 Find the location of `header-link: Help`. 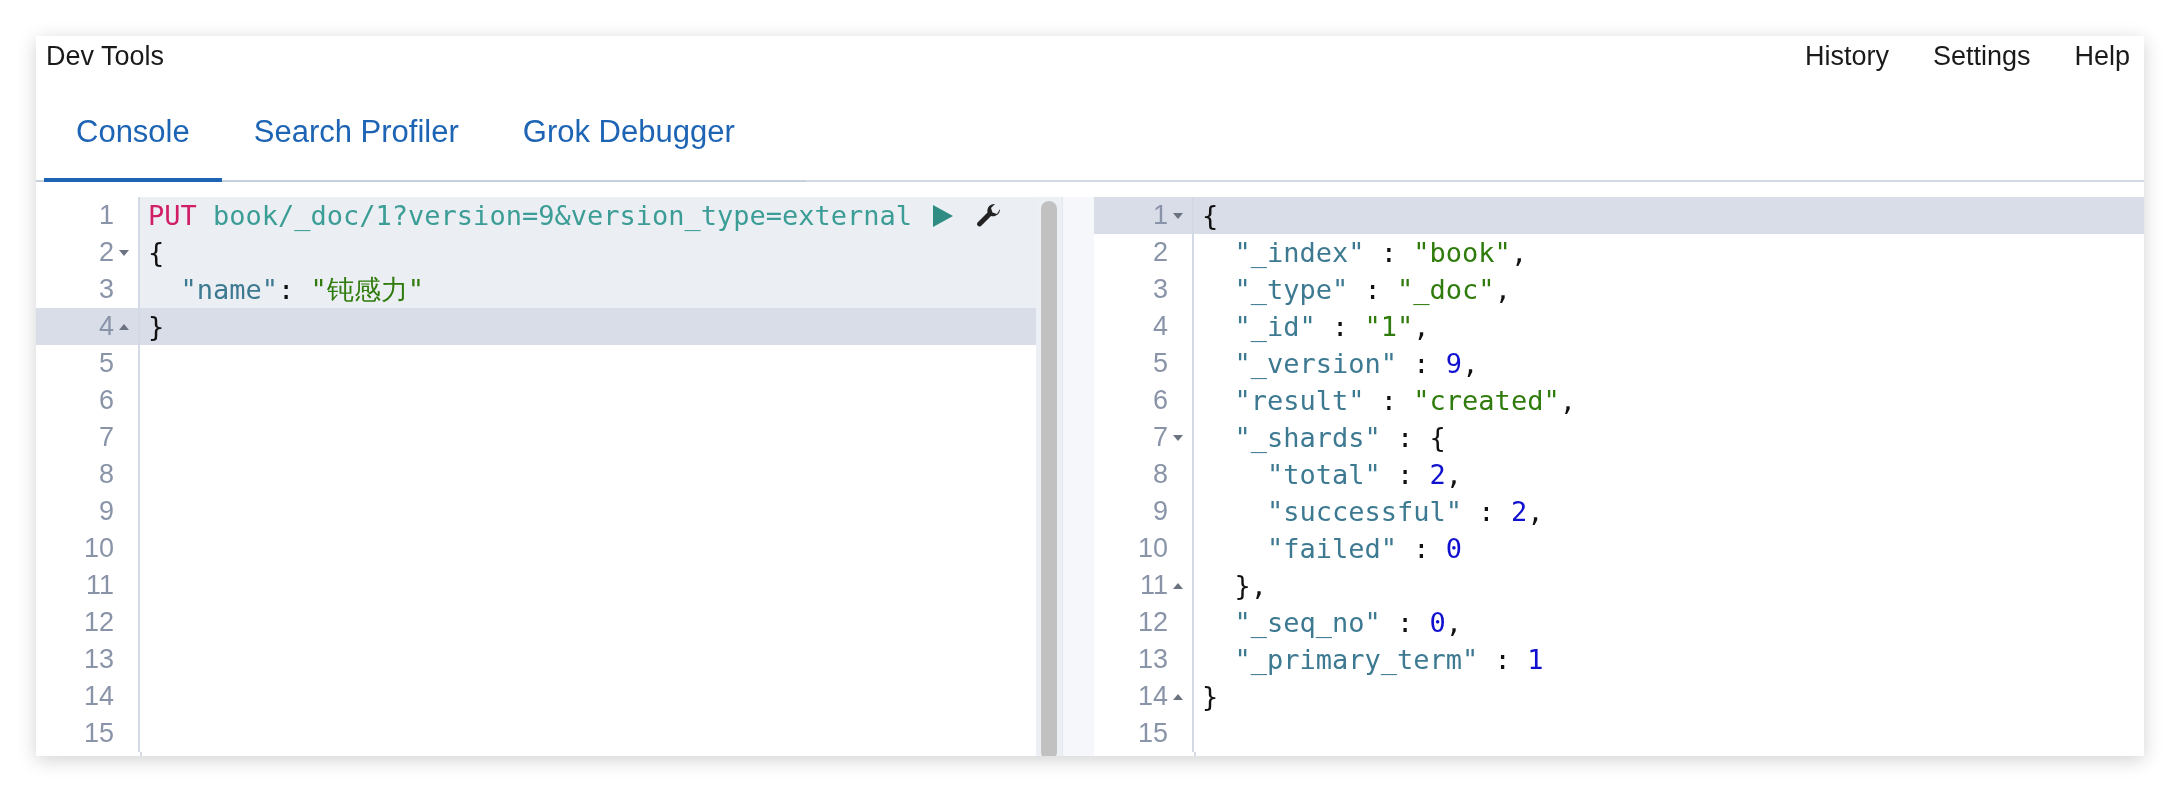

header-link: Help is located at coordinates (2102, 56).